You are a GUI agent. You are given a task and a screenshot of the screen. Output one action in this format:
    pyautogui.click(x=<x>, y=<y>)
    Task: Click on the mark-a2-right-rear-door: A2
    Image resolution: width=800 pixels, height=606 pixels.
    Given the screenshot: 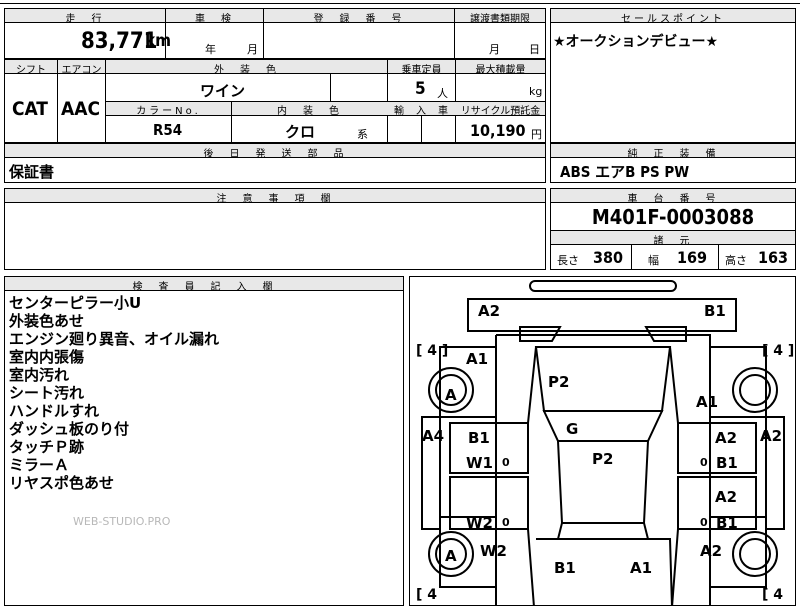 What is the action you would take?
    pyautogui.click(x=726, y=497)
    